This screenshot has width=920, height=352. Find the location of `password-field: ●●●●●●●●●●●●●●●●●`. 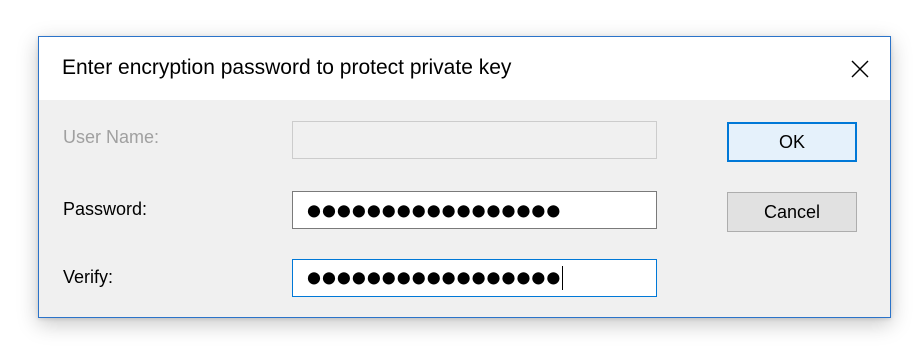

password-field: ●●●●●●●●●●●●●●●●● is located at coordinates (474, 210).